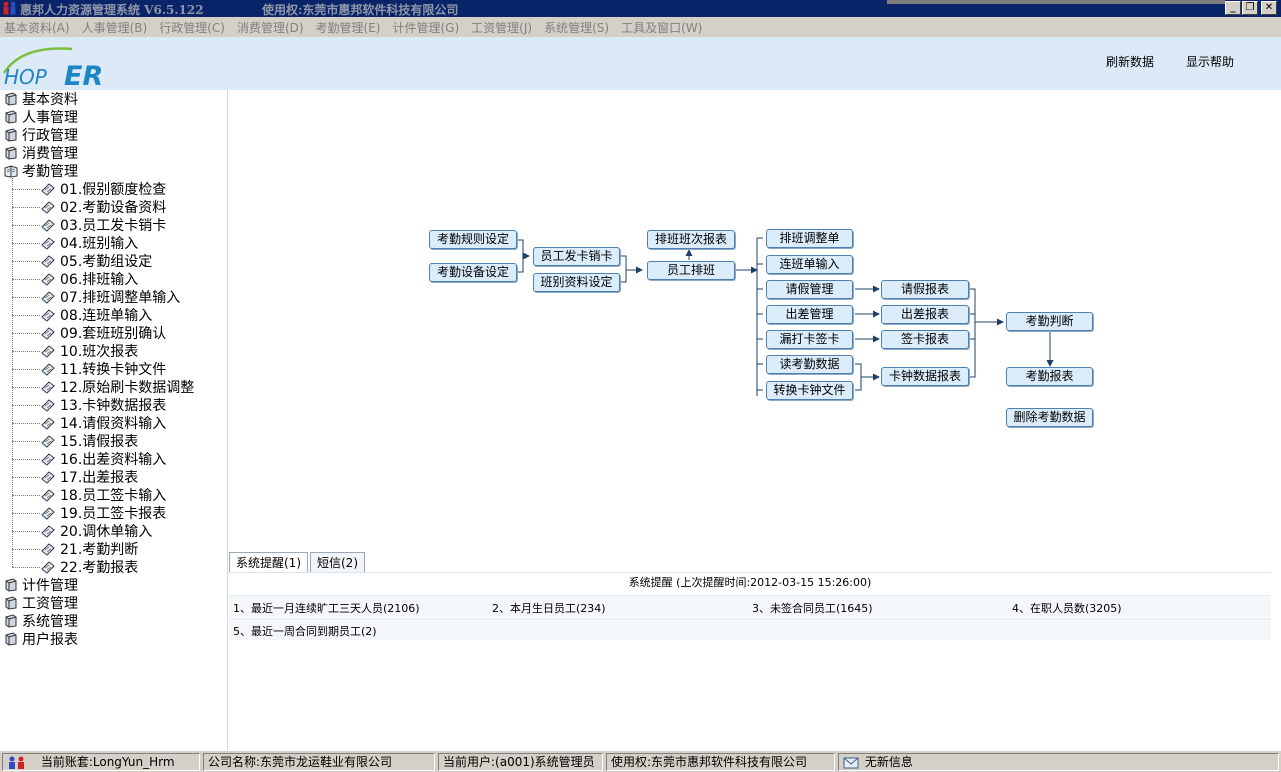 The width and height of the screenshot is (1281, 772). I want to click on tree-leaf: 09.套班班别确认, so click(103, 333).